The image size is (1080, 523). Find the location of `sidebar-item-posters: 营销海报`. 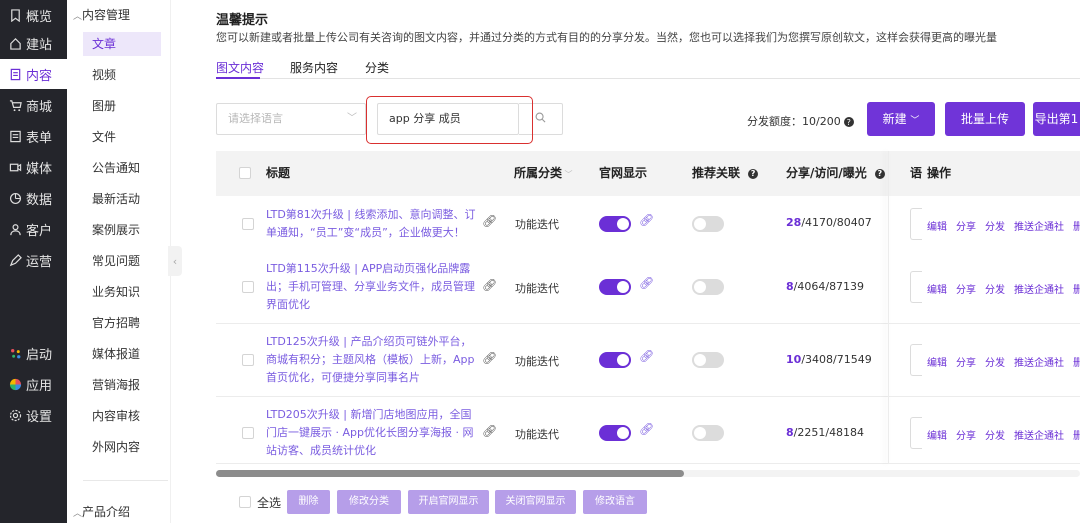

sidebar-item-posters: 营销海报 is located at coordinates (122, 385).